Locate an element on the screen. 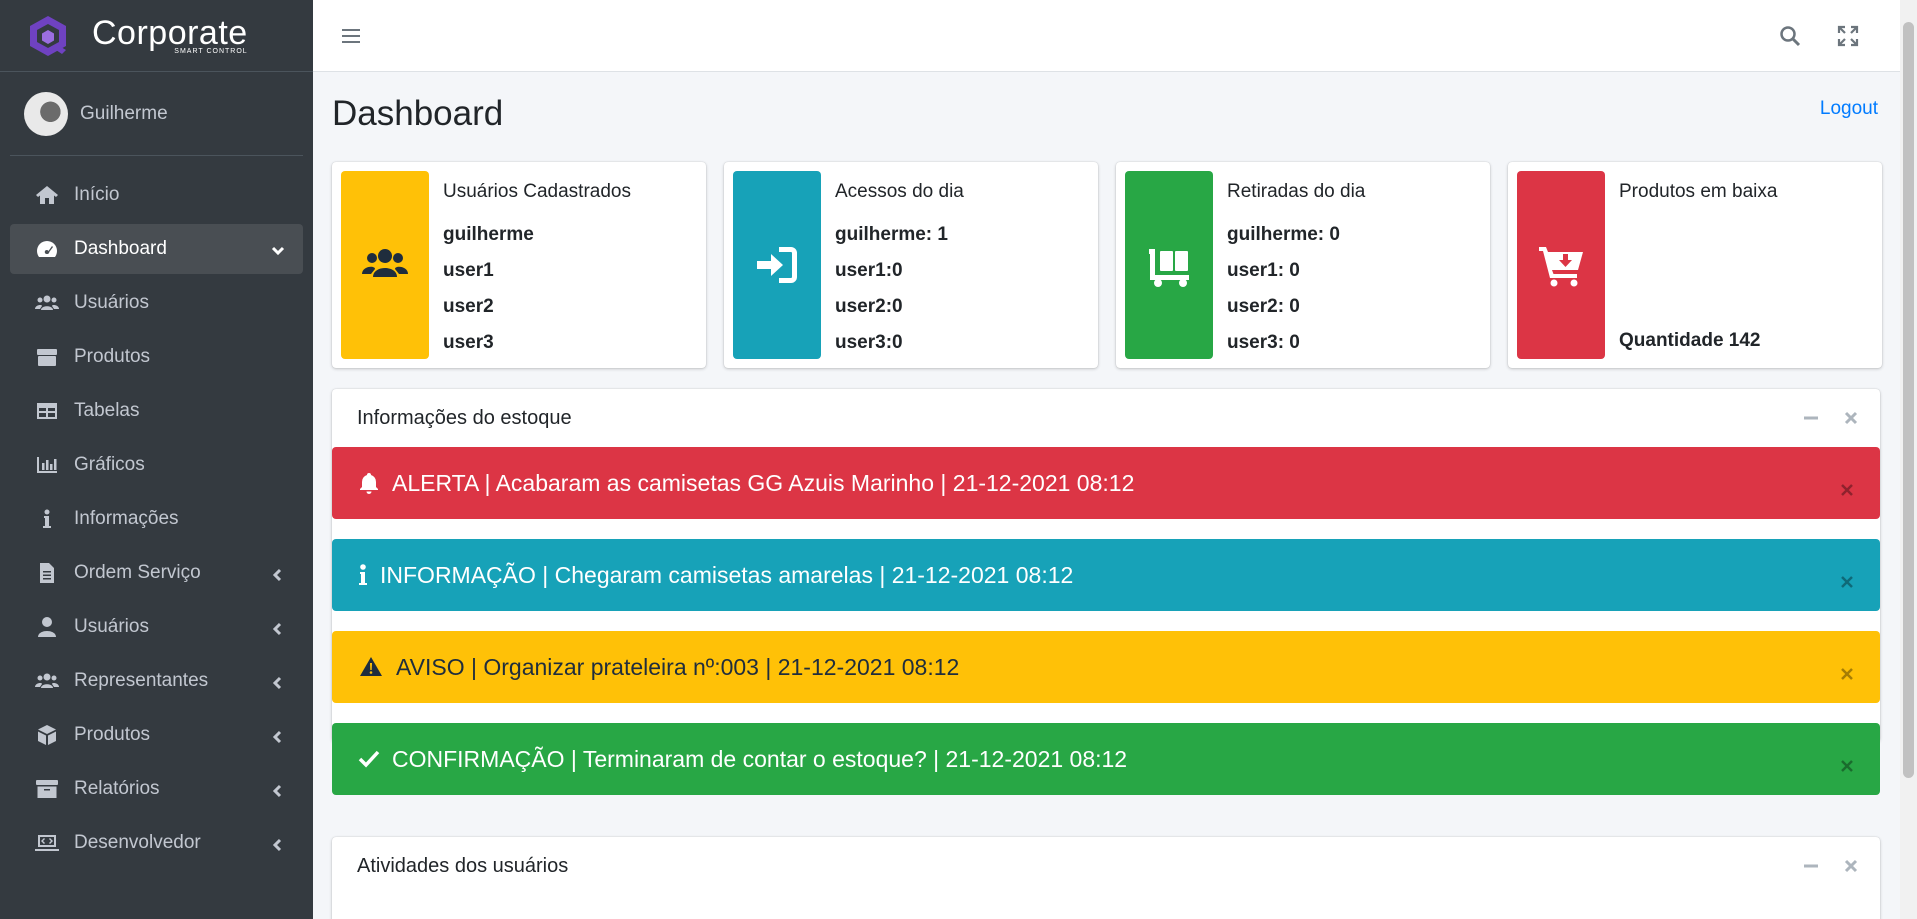  card-title: Usuários Cadastrados is located at coordinates (537, 191).